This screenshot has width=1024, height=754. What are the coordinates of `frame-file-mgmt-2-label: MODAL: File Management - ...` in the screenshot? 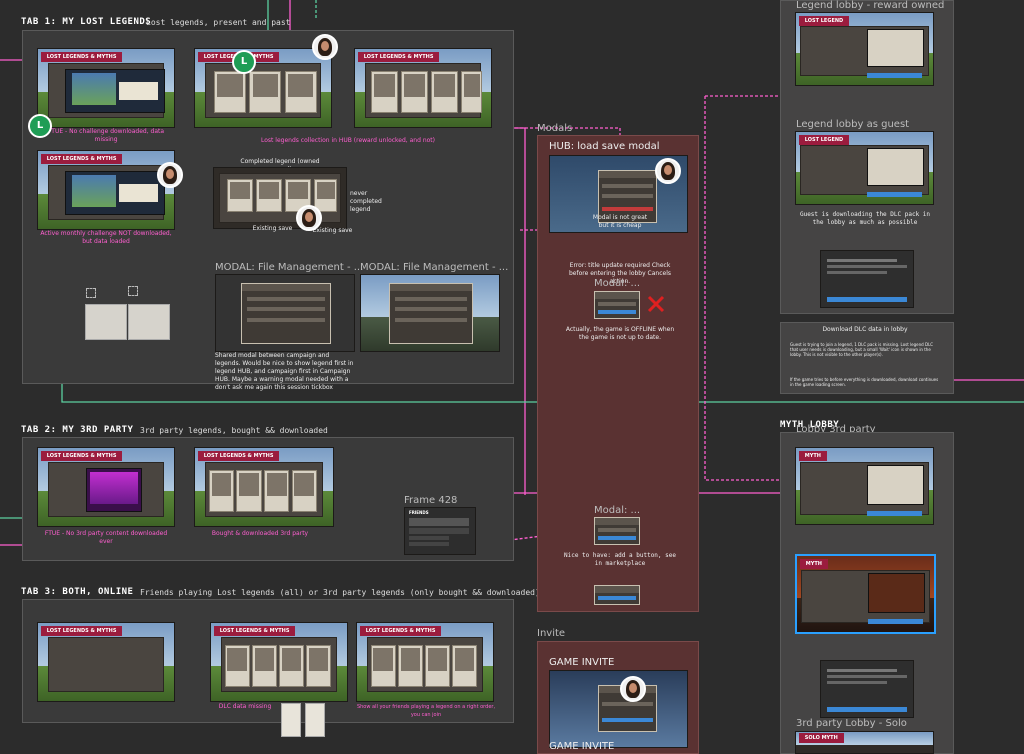 It's located at (434, 267).